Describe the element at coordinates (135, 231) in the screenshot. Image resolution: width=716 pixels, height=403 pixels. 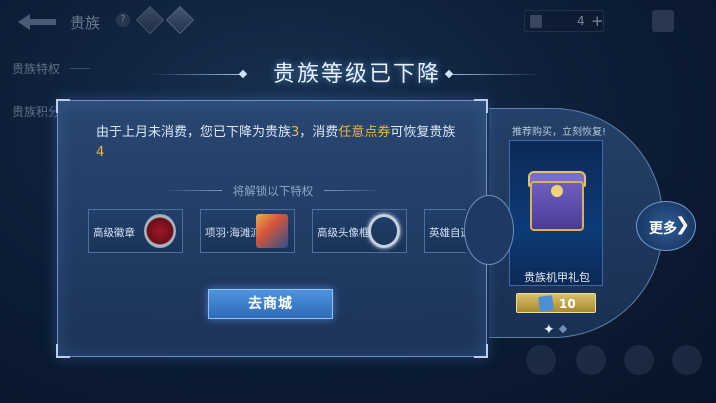
I see `privilege-item: 高级徽章` at that location.